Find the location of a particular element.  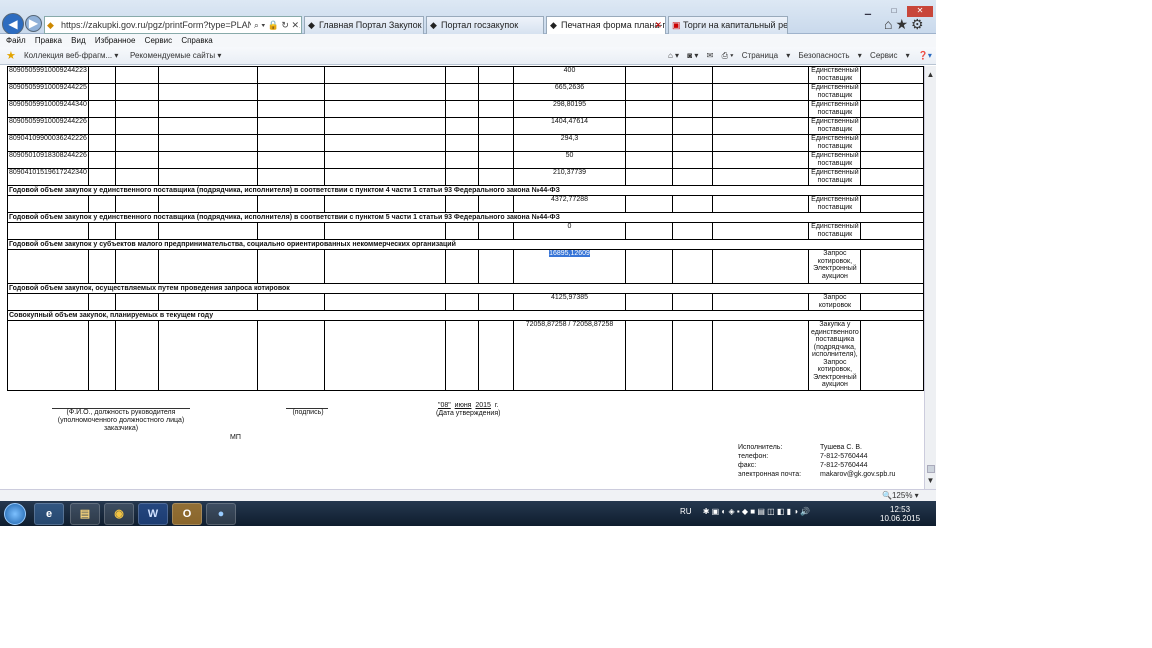

menu-favorites: Избранное is located at coordinates (115, 40).